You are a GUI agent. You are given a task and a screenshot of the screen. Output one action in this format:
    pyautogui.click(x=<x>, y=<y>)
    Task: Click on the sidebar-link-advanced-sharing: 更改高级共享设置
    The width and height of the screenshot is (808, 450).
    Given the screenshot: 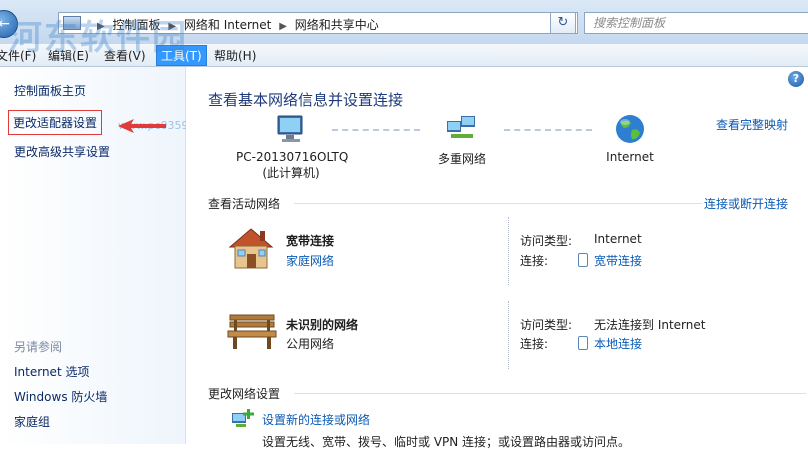 What is the action you would take?
    pyautogui.click(x=62, y=151)
    